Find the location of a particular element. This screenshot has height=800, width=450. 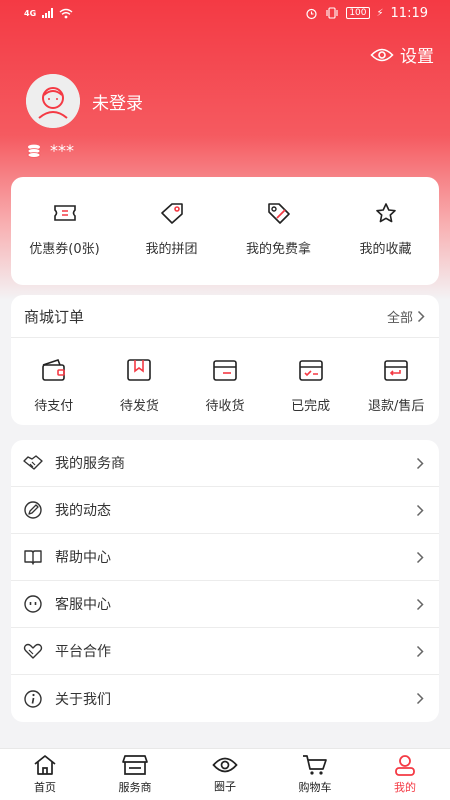

quick-item-favorites: 我的收藏 is located at coordinates (385, 231).